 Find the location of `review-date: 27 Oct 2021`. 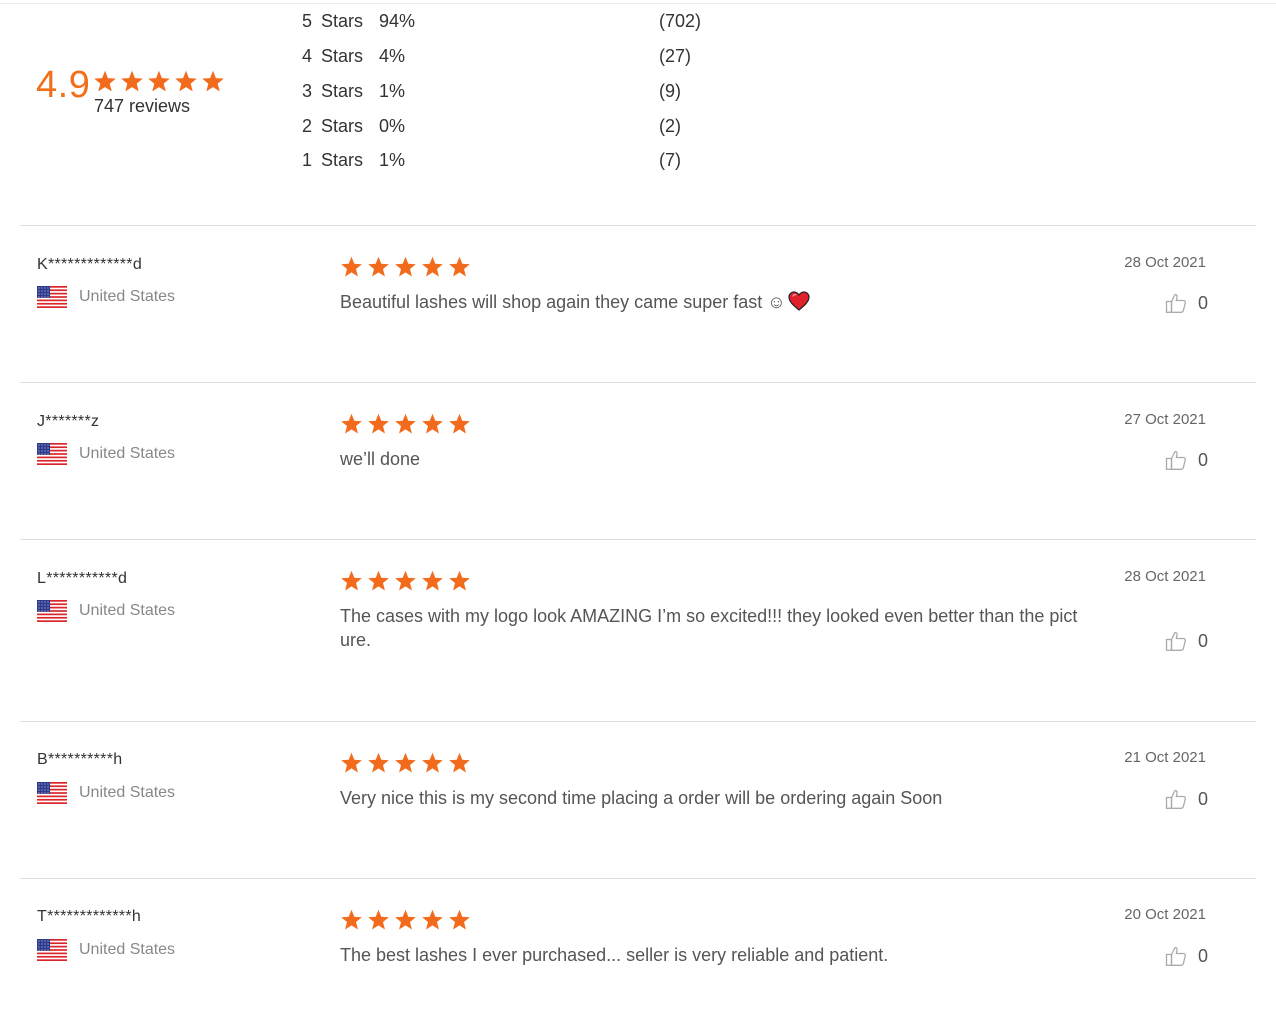

review-date: 27 Oct 2021 is located at coordinates (1165, 419).